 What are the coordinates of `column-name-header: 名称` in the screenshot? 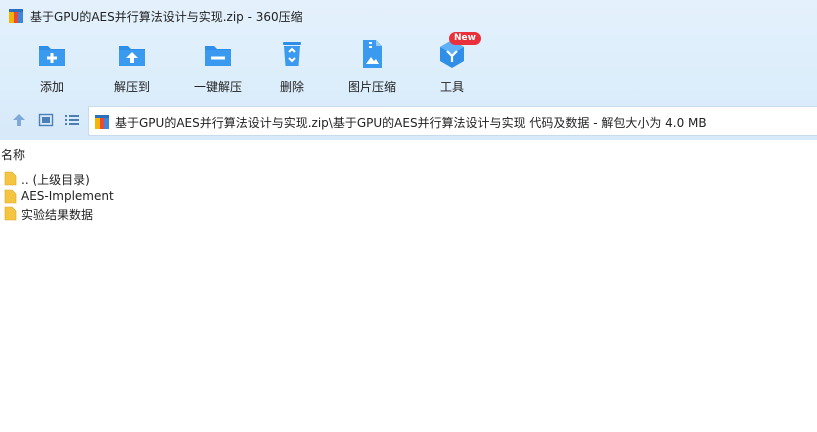 It's located at (13, 154).